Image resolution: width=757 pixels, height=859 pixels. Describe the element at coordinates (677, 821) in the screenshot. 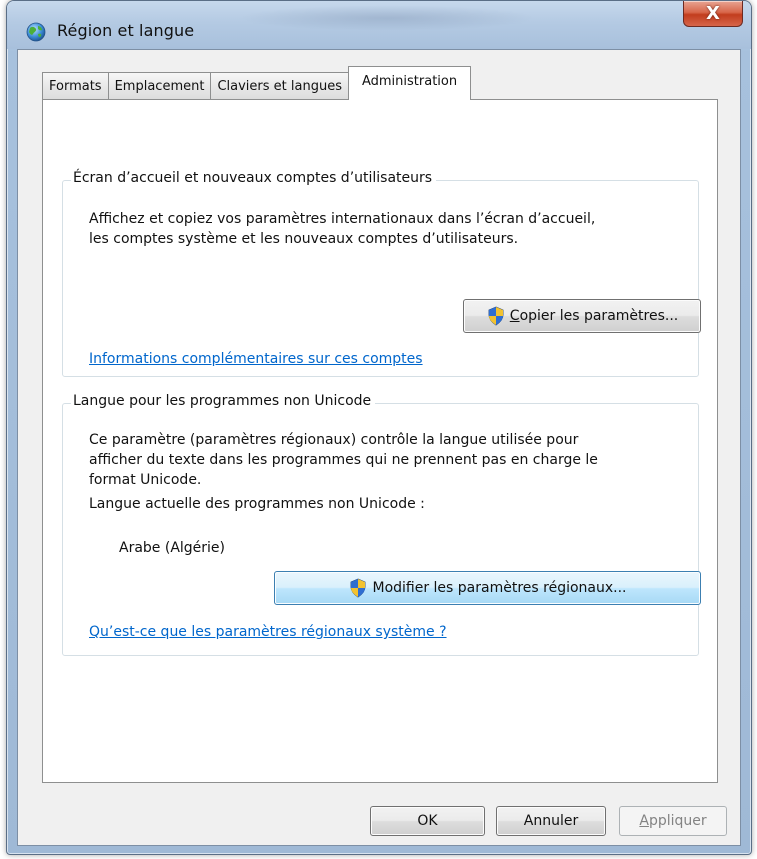

I see `apply-label-rest: ppliquer` at that location.